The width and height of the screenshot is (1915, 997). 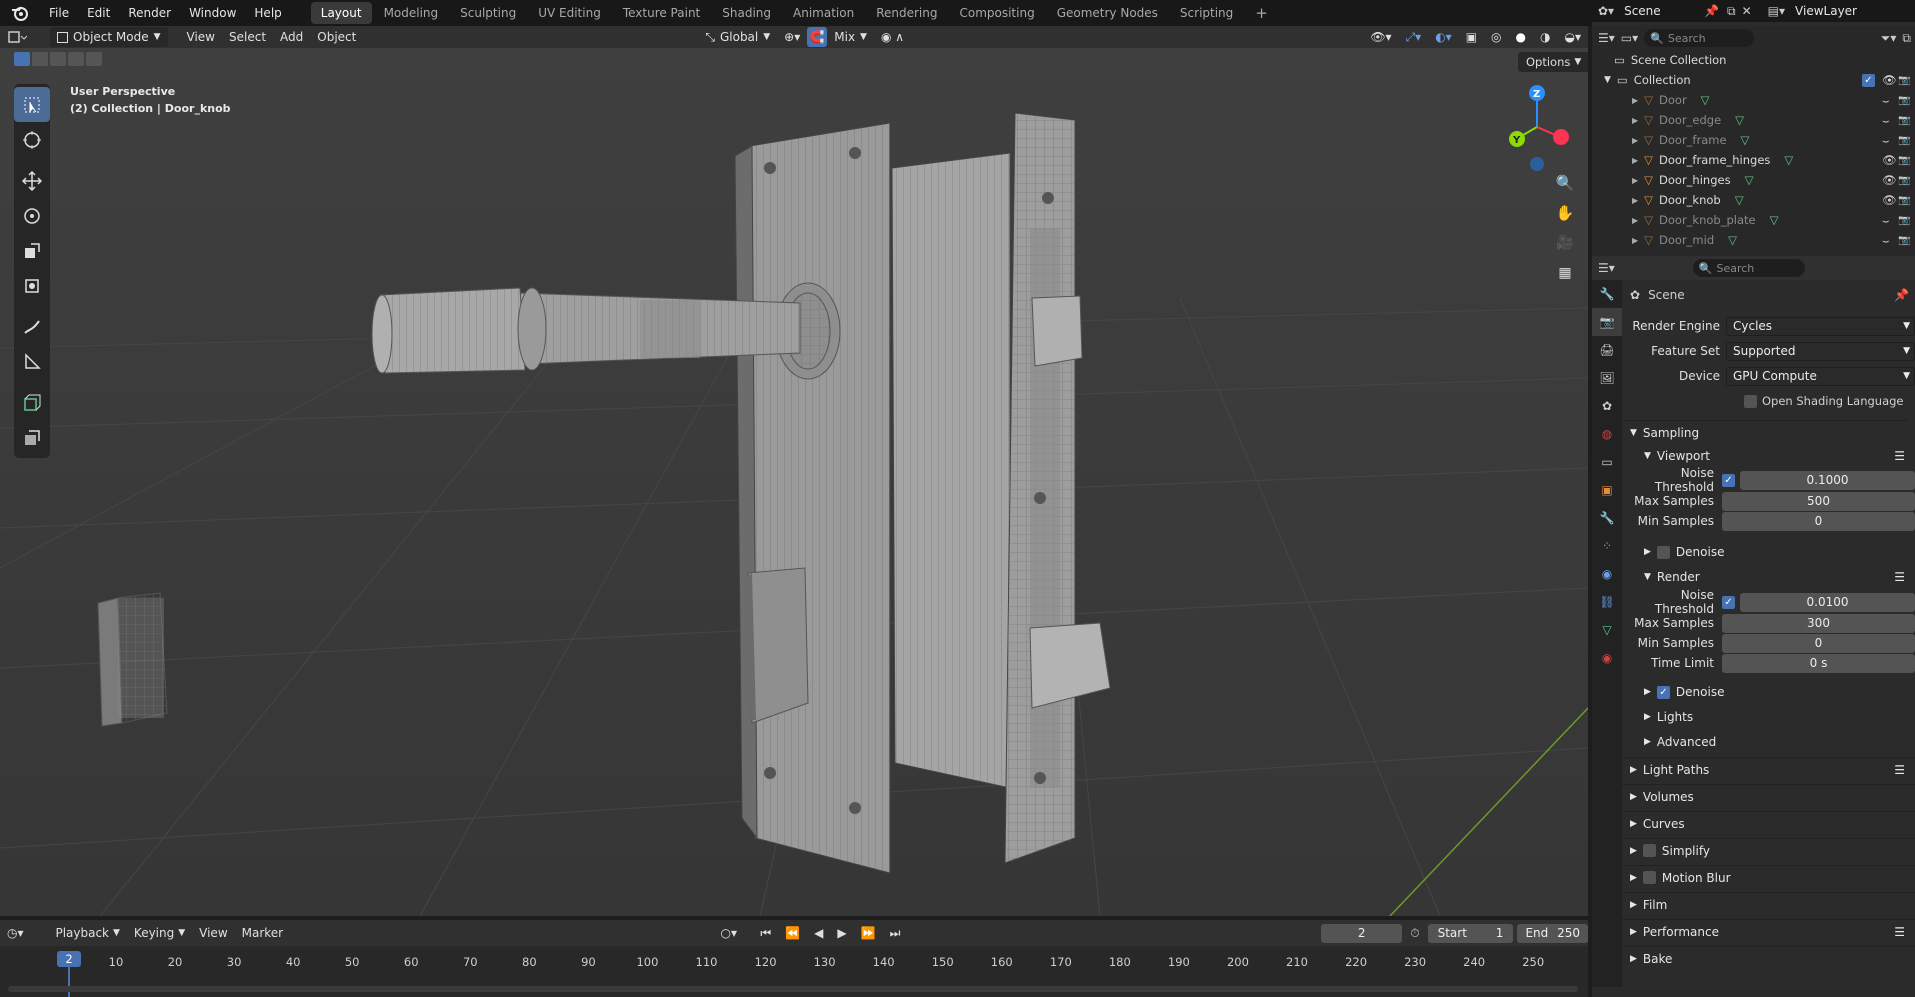 I want to click on viewport-max-samples-field: 500, so click(x=1818, y=501).